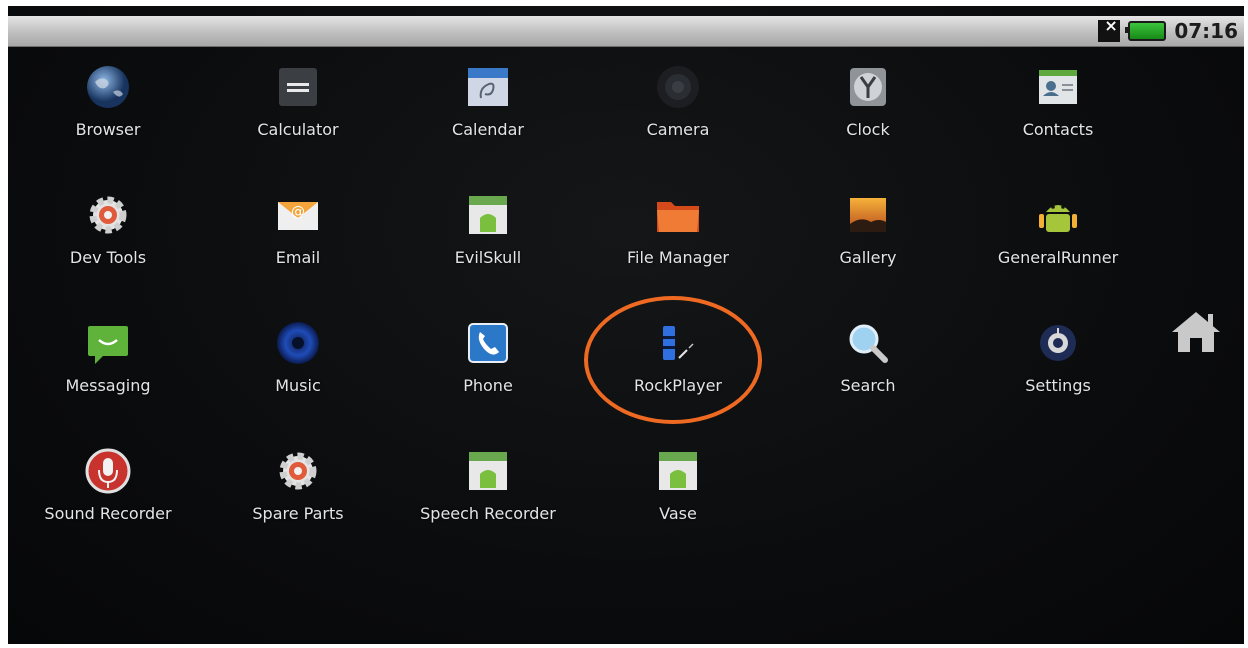 This screenshot has width=1248, height=648. What do you see at coordinates (868, 257) in the screenshot?
I see `app-label: Gallery` at bounding box center [868, 257].